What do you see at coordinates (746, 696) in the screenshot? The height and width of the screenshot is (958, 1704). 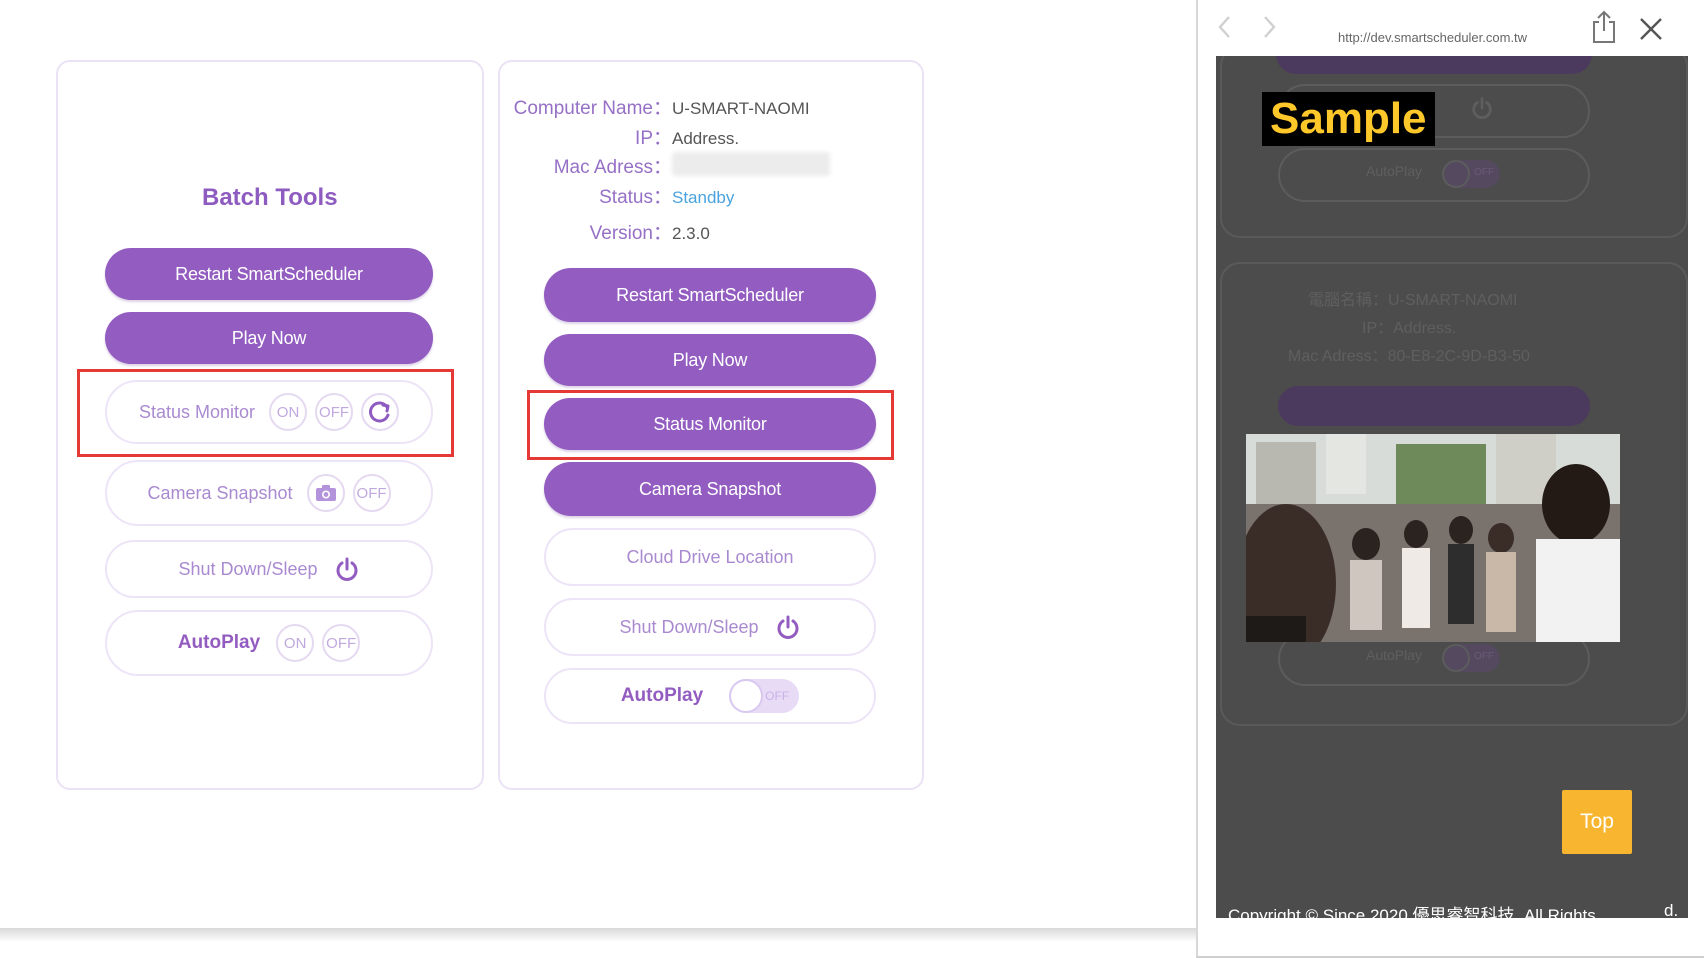 I see `toggle-knob` at bounding box center [746, 696].